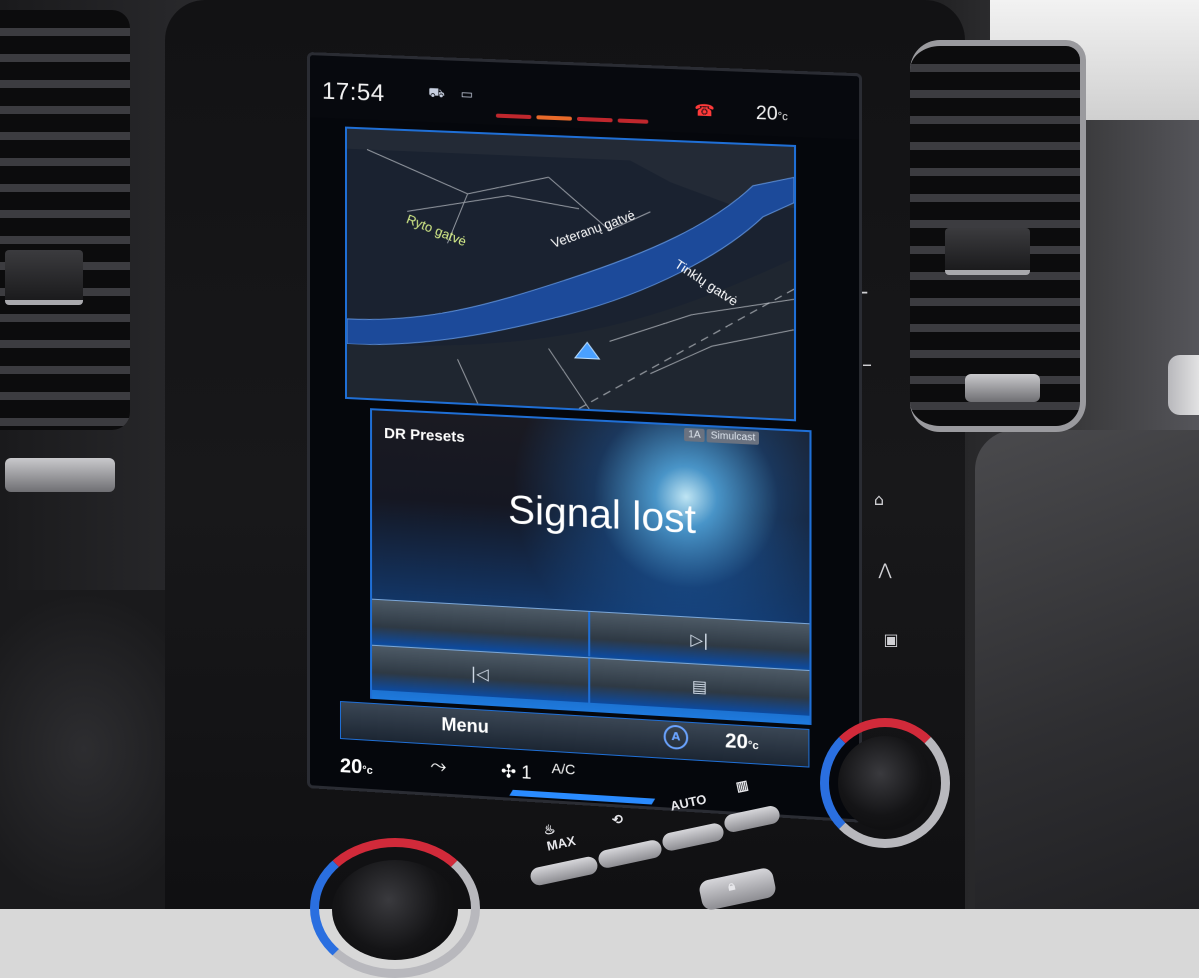  I want to click on door-handle, so click(1183, 385).